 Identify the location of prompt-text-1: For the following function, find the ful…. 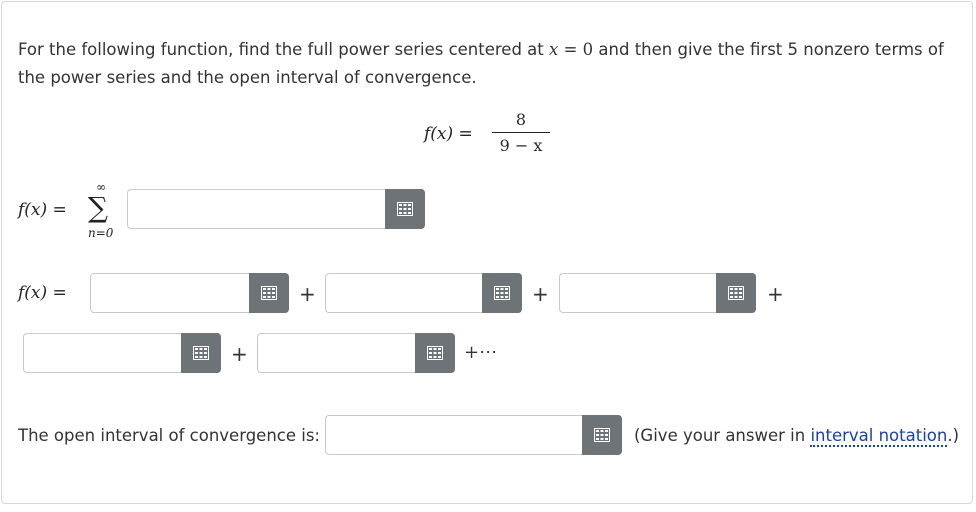
(284, 49).